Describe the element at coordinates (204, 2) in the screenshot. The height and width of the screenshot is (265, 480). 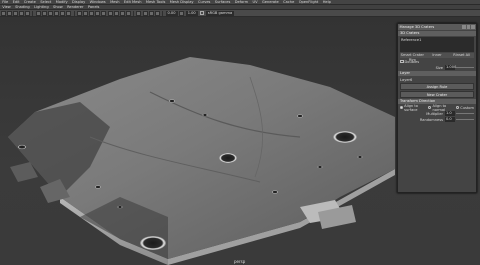
I see `menu-curves: Curves` at that location.